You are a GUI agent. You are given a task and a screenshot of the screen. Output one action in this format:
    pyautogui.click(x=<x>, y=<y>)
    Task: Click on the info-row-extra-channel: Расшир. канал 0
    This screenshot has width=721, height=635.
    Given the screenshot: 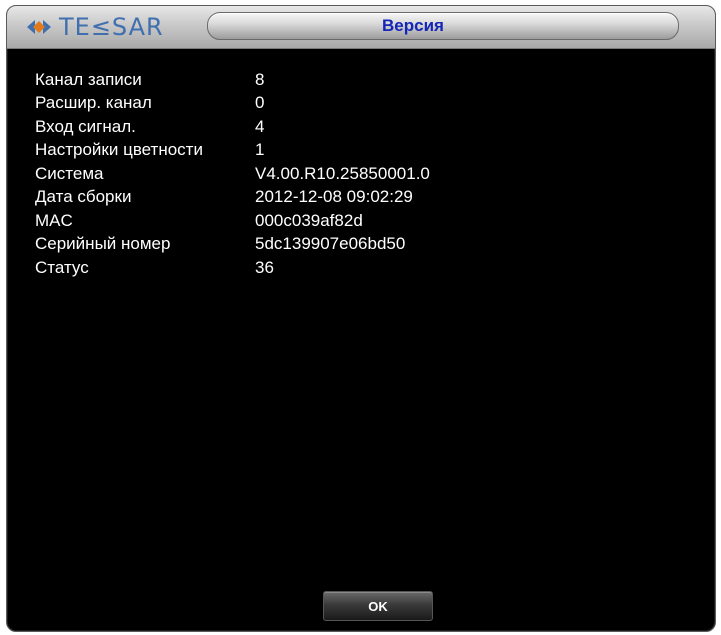 What is the action you would take?
    pyautogui.click(x=365, y=104)
    